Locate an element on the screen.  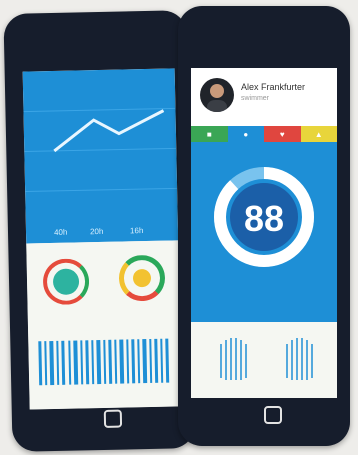
progress-ring-right is located at coordinates (142, 278).